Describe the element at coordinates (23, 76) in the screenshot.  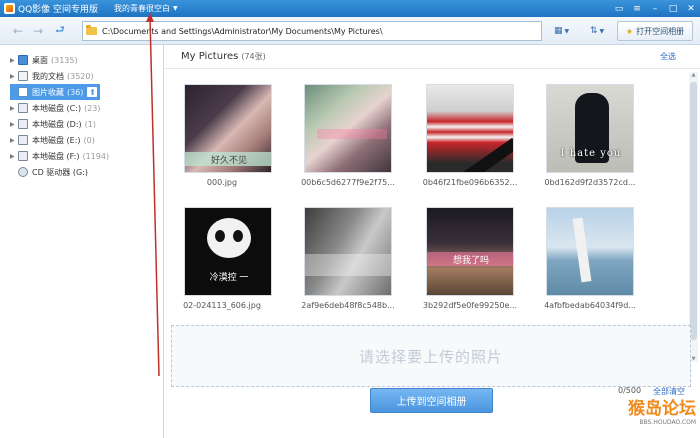
I see `document-icon` at that location.